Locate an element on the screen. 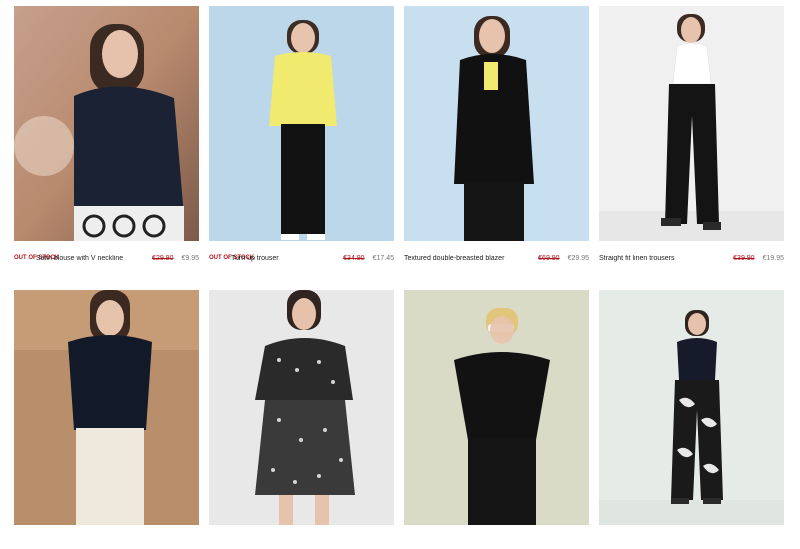 The width and height of the screenshot is (800, 549). sale-price: €9.95 is located at coordinates (190, 258).